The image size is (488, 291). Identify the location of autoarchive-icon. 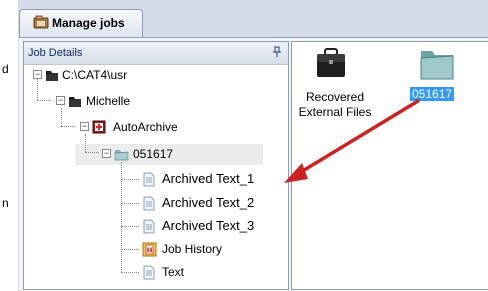
(99, 127).